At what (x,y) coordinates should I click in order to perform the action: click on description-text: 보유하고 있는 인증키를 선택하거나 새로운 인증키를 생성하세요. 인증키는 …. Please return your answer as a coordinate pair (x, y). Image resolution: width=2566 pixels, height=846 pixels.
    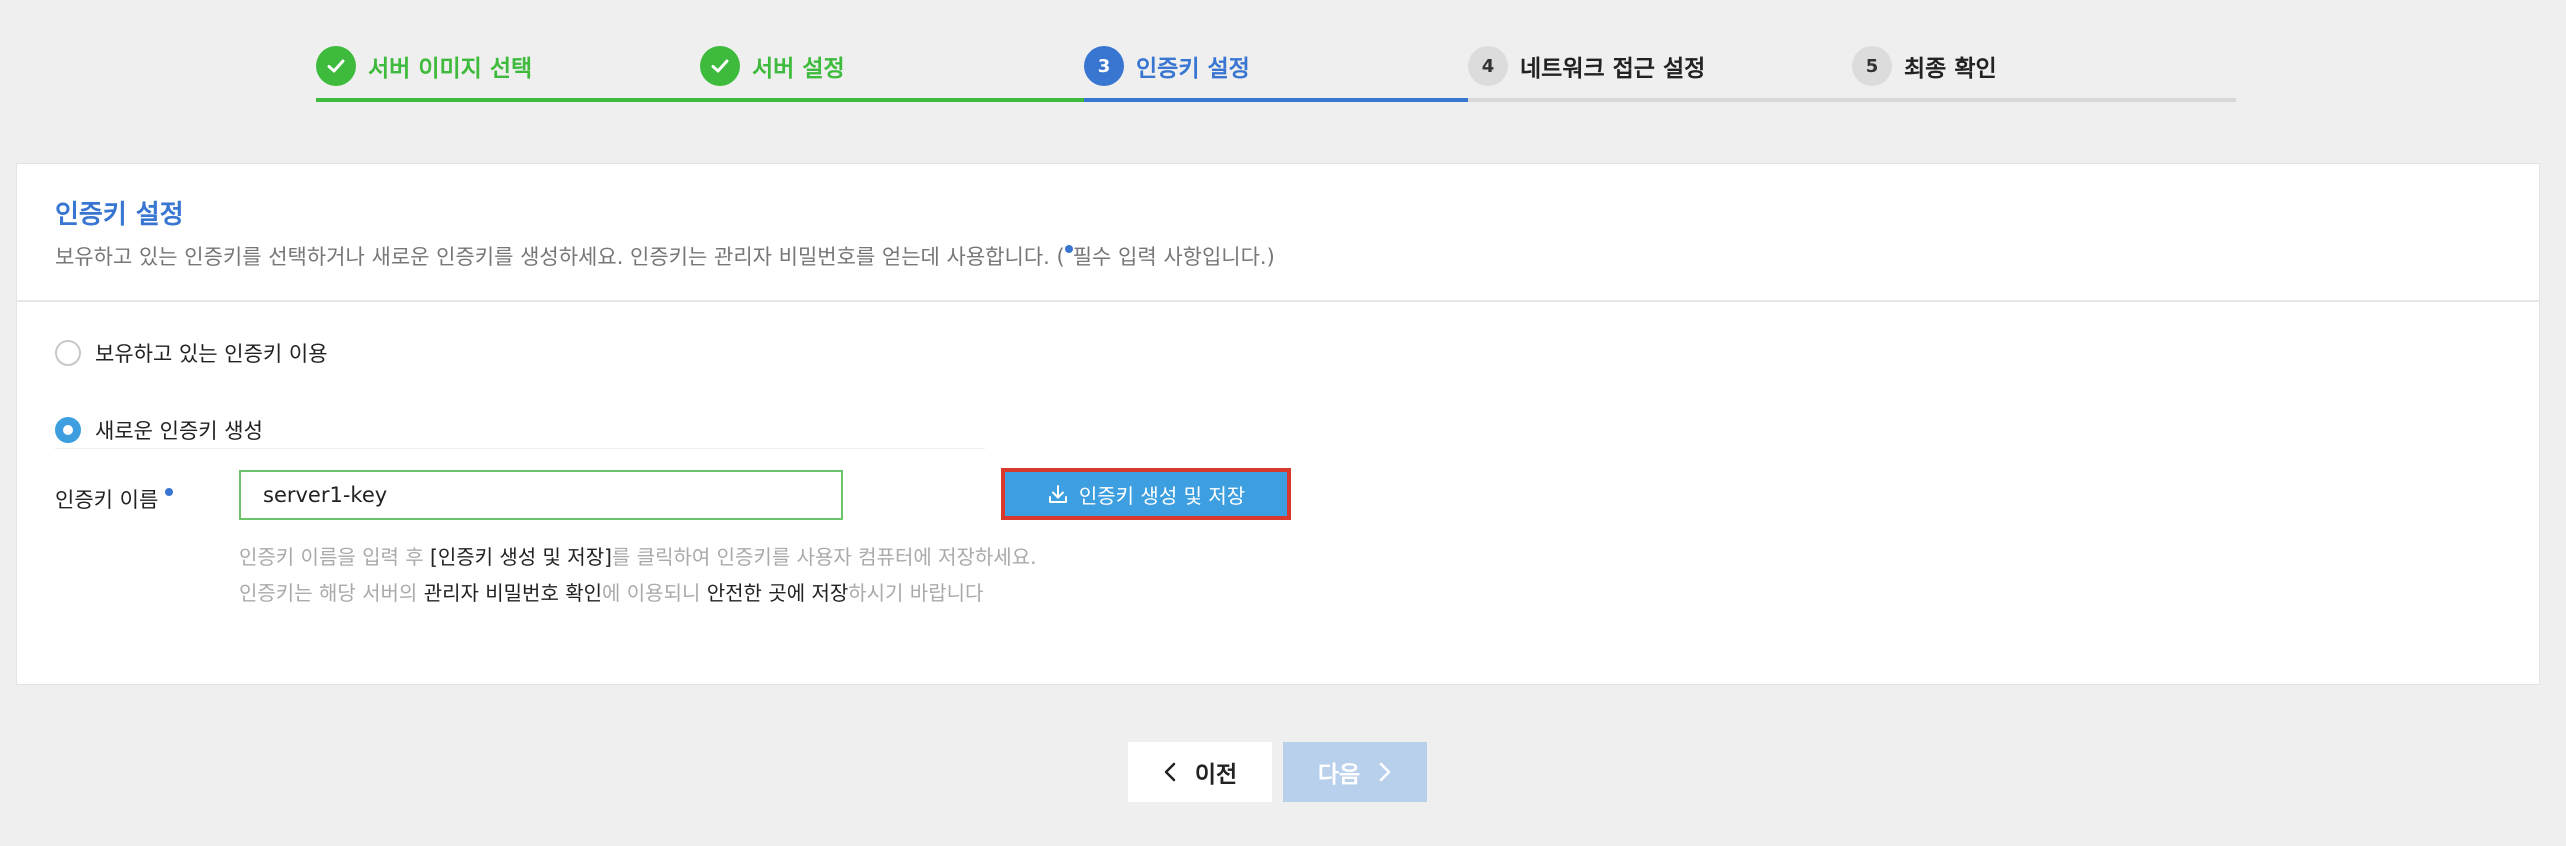
    Looking at the image, I should click on (560, 257).